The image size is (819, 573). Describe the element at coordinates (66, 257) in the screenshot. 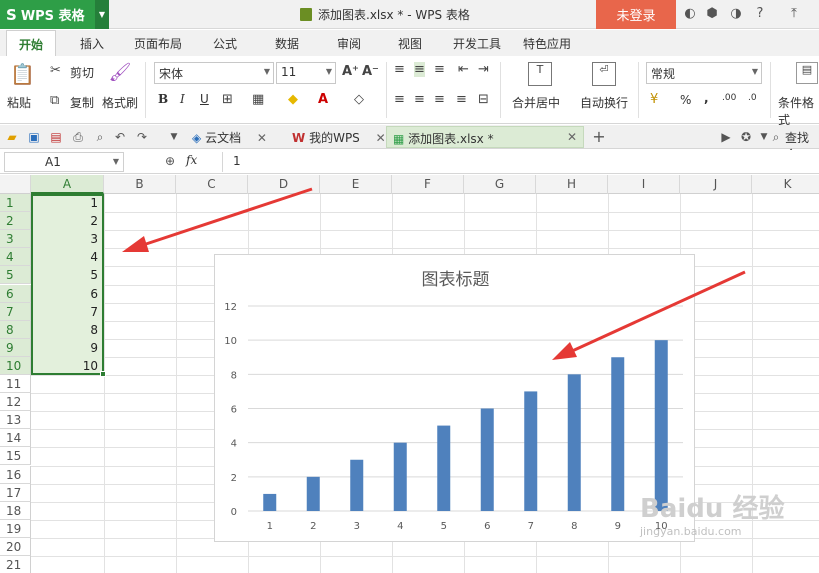

I see `cell-a4: 4` at that location.